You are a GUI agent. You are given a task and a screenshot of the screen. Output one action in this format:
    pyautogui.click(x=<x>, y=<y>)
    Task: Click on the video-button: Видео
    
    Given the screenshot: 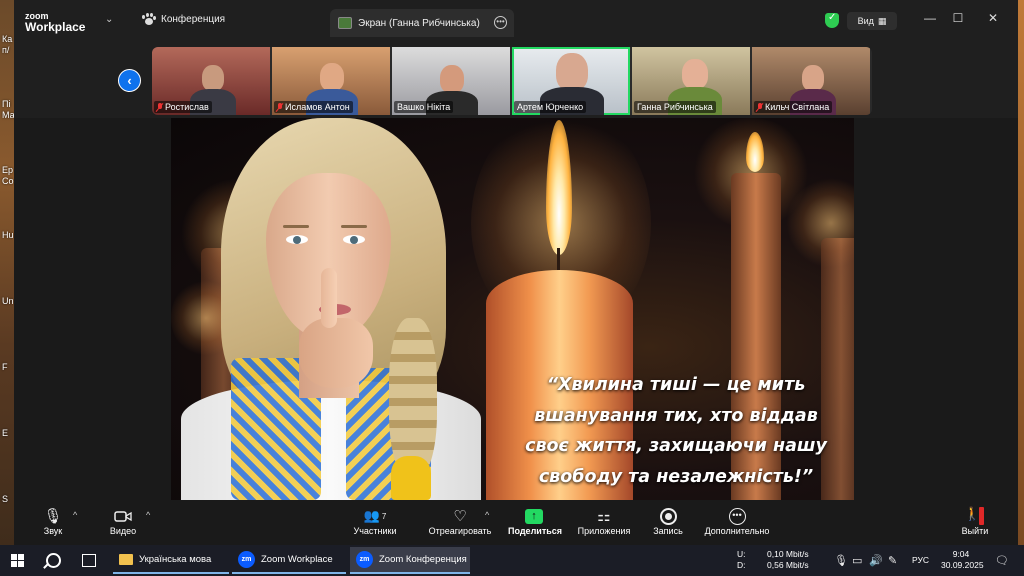 What is the action you would take?
    pyautogui.click(x=123, y=521)
    